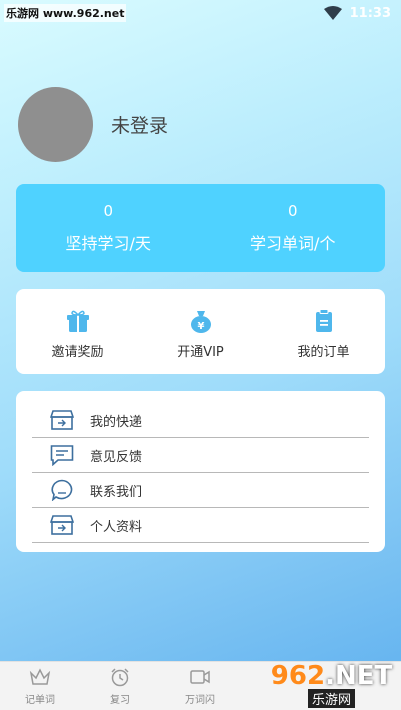 Image resolution: width=401 pixels, height=710 pixels. What do you see at coordinates (108, 228) in the screenshot?
I see `stat-study-days: 0 坚持学习/天` at bounding box center [108, 228].